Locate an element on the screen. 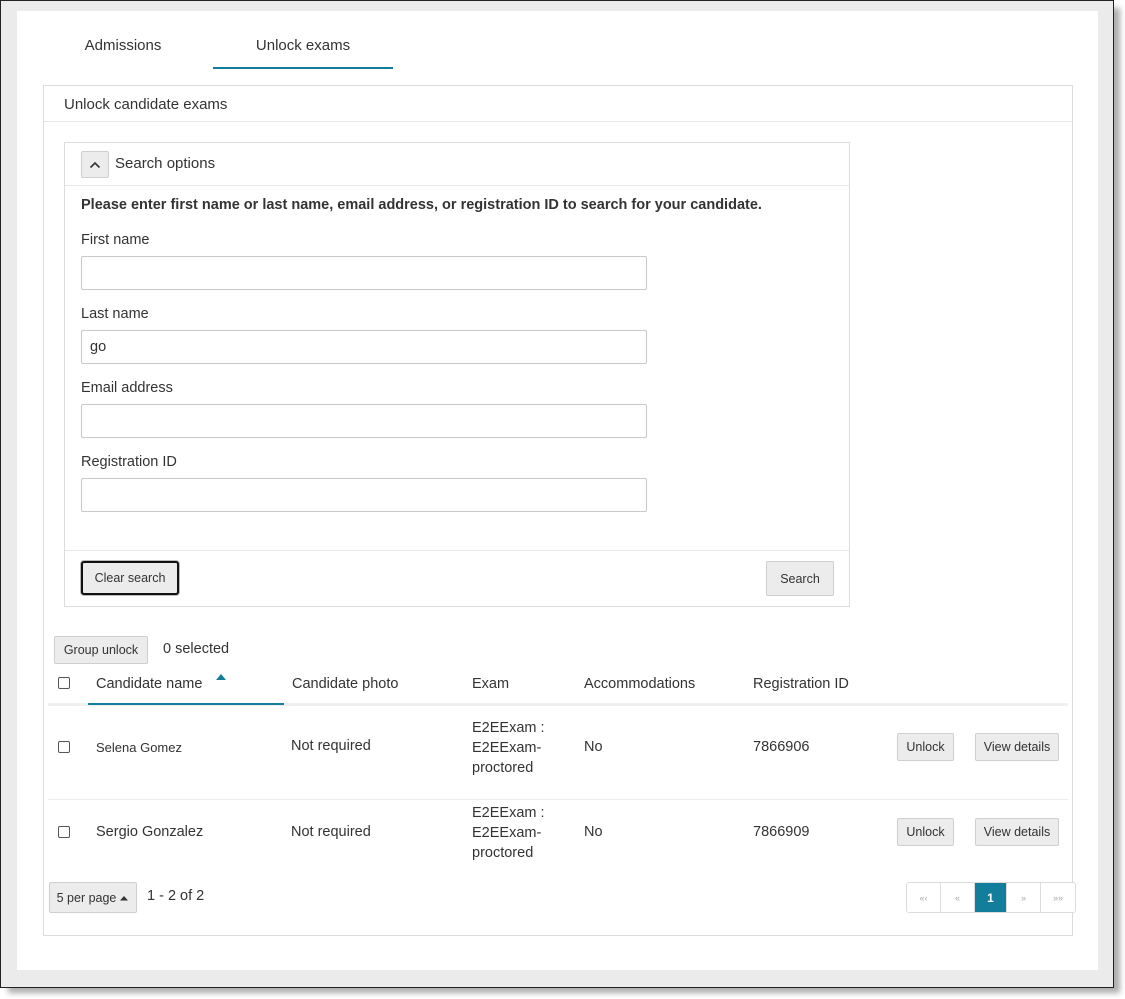  last-name-label: Last name is located at coordinates (115, 314).